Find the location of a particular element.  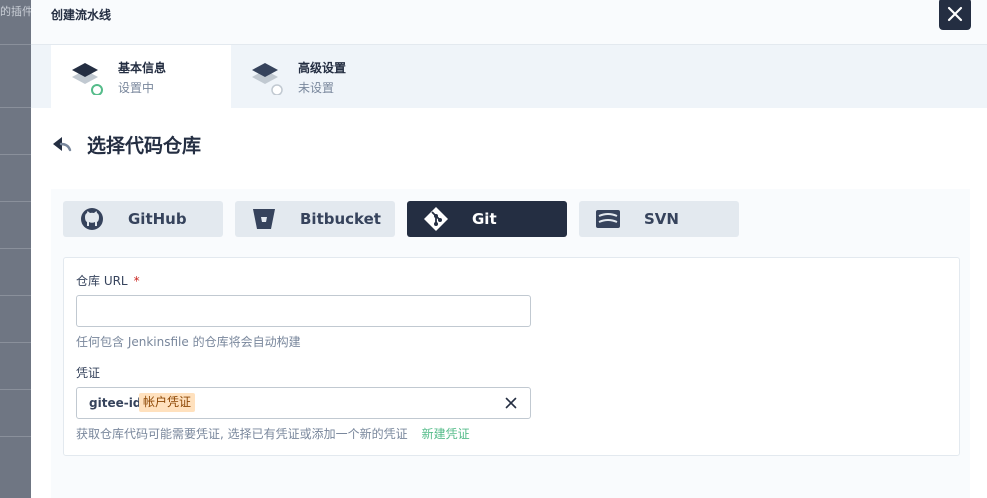

git-icon is located at coordinates (436, 219).